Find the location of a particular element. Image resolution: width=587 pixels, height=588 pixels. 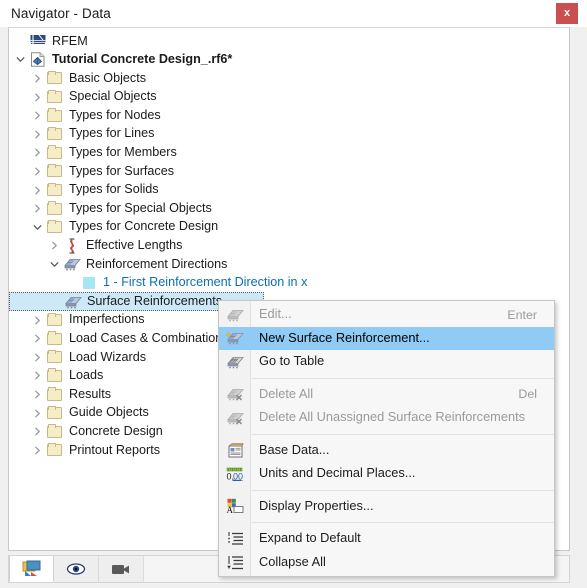

tree-item-label: Reinforcement Directions is located at coordinates (157, 263).